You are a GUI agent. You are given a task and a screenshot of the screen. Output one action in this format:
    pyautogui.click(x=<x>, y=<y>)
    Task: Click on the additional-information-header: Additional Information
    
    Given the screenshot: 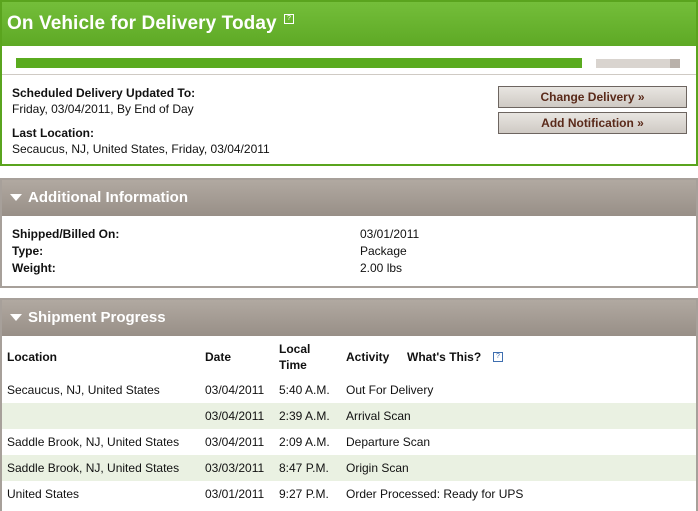 What is the action you would take?
    pyautogui.click(x=349, y=198)
    